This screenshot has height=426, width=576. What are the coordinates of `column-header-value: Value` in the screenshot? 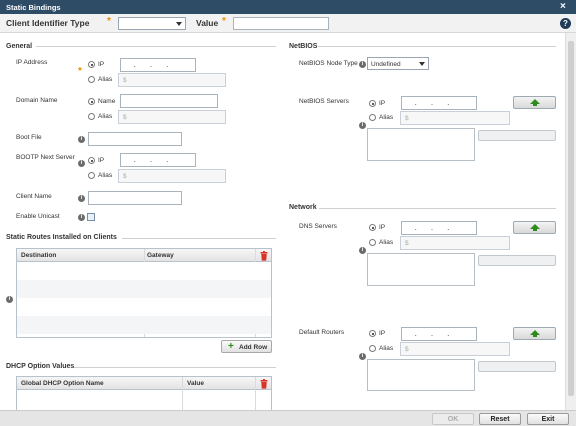 It's located at (195, 383).